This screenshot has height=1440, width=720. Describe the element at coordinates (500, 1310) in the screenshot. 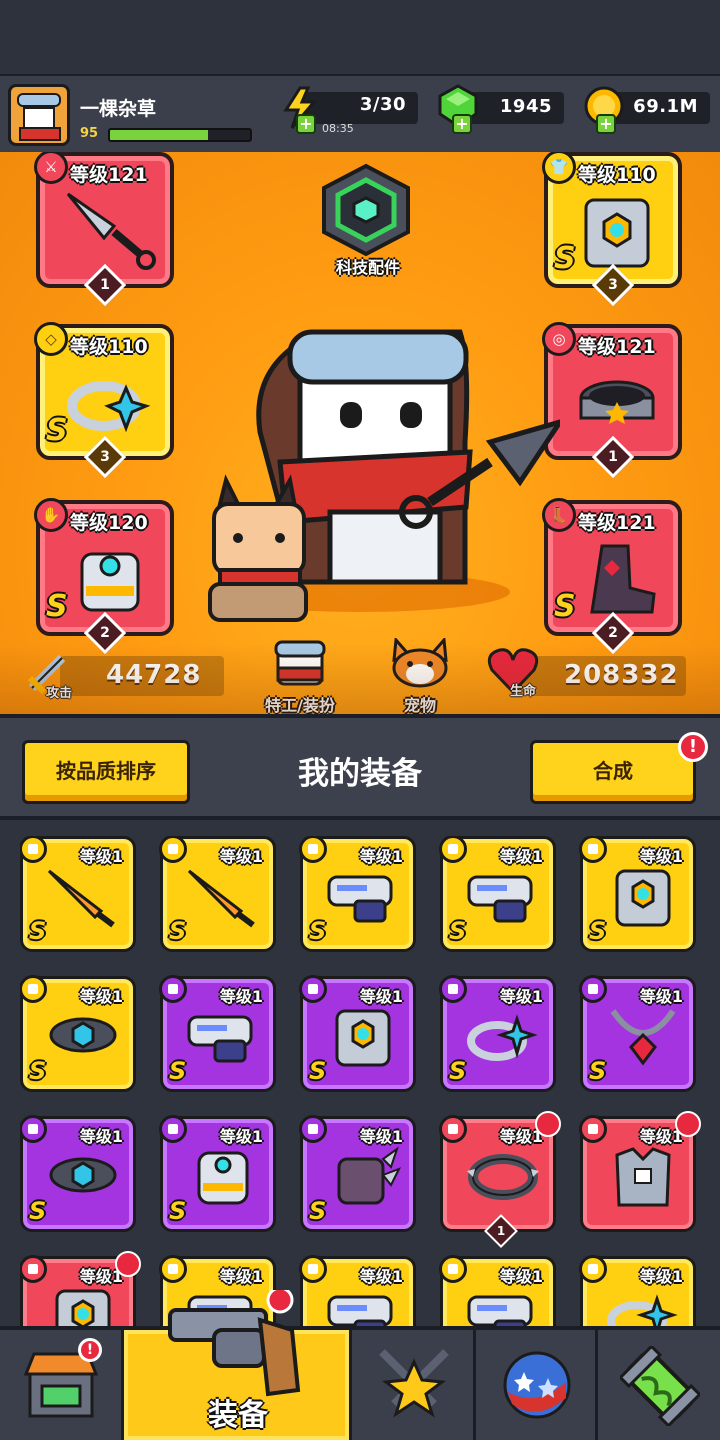

I see `blaster-icon` at that location.